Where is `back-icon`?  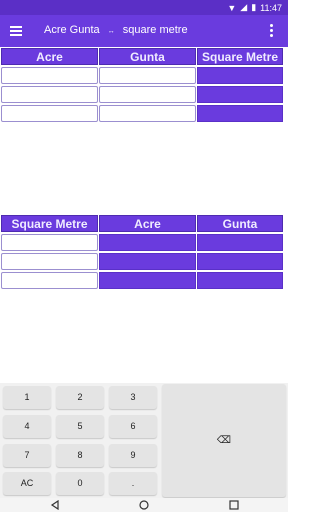 back-icon is located at coordinates (55, 505).